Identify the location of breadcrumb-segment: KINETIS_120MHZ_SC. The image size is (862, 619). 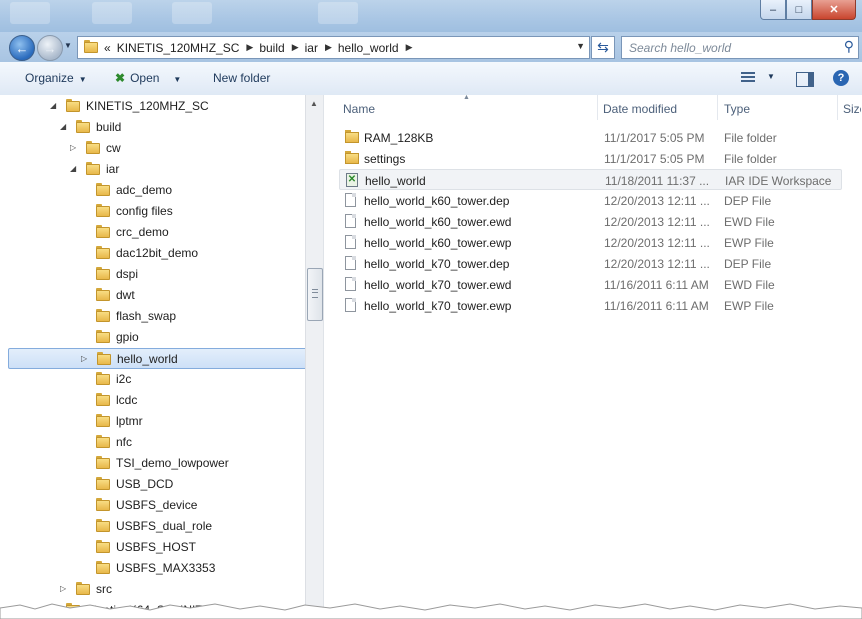
(178, 48).